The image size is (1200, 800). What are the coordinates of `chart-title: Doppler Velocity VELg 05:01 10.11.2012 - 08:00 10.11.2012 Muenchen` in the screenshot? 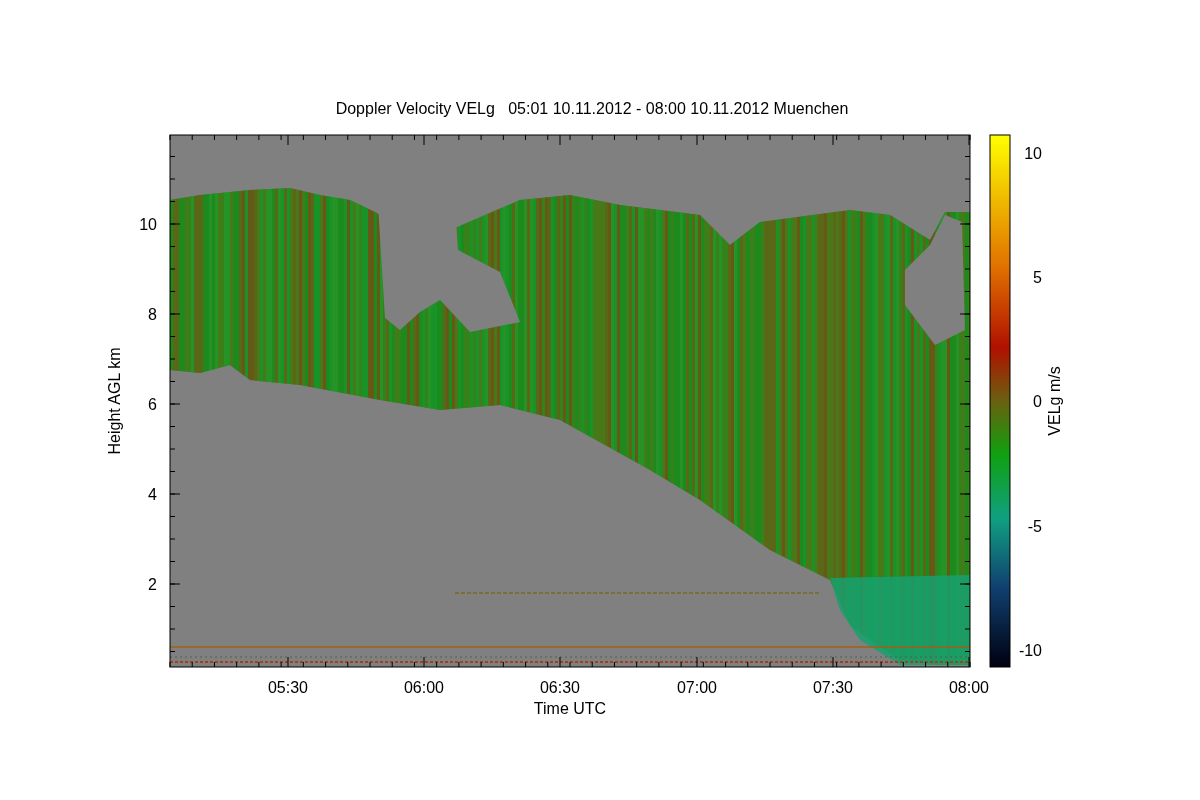 It's located at (592, 108).